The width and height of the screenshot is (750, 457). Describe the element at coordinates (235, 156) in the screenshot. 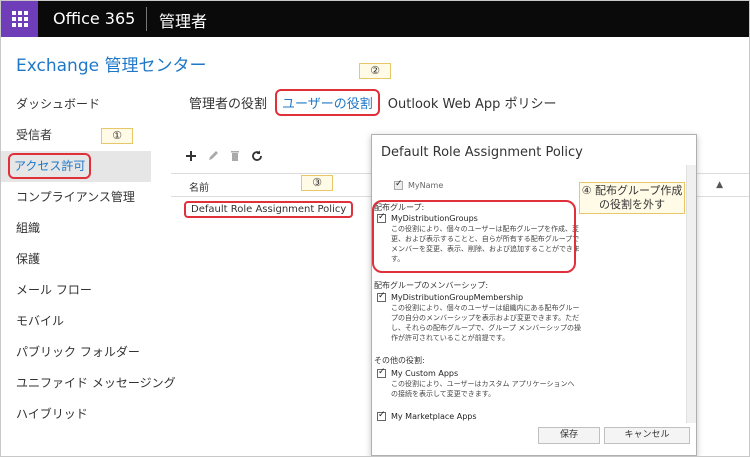

I see `delete-icon` at that location.